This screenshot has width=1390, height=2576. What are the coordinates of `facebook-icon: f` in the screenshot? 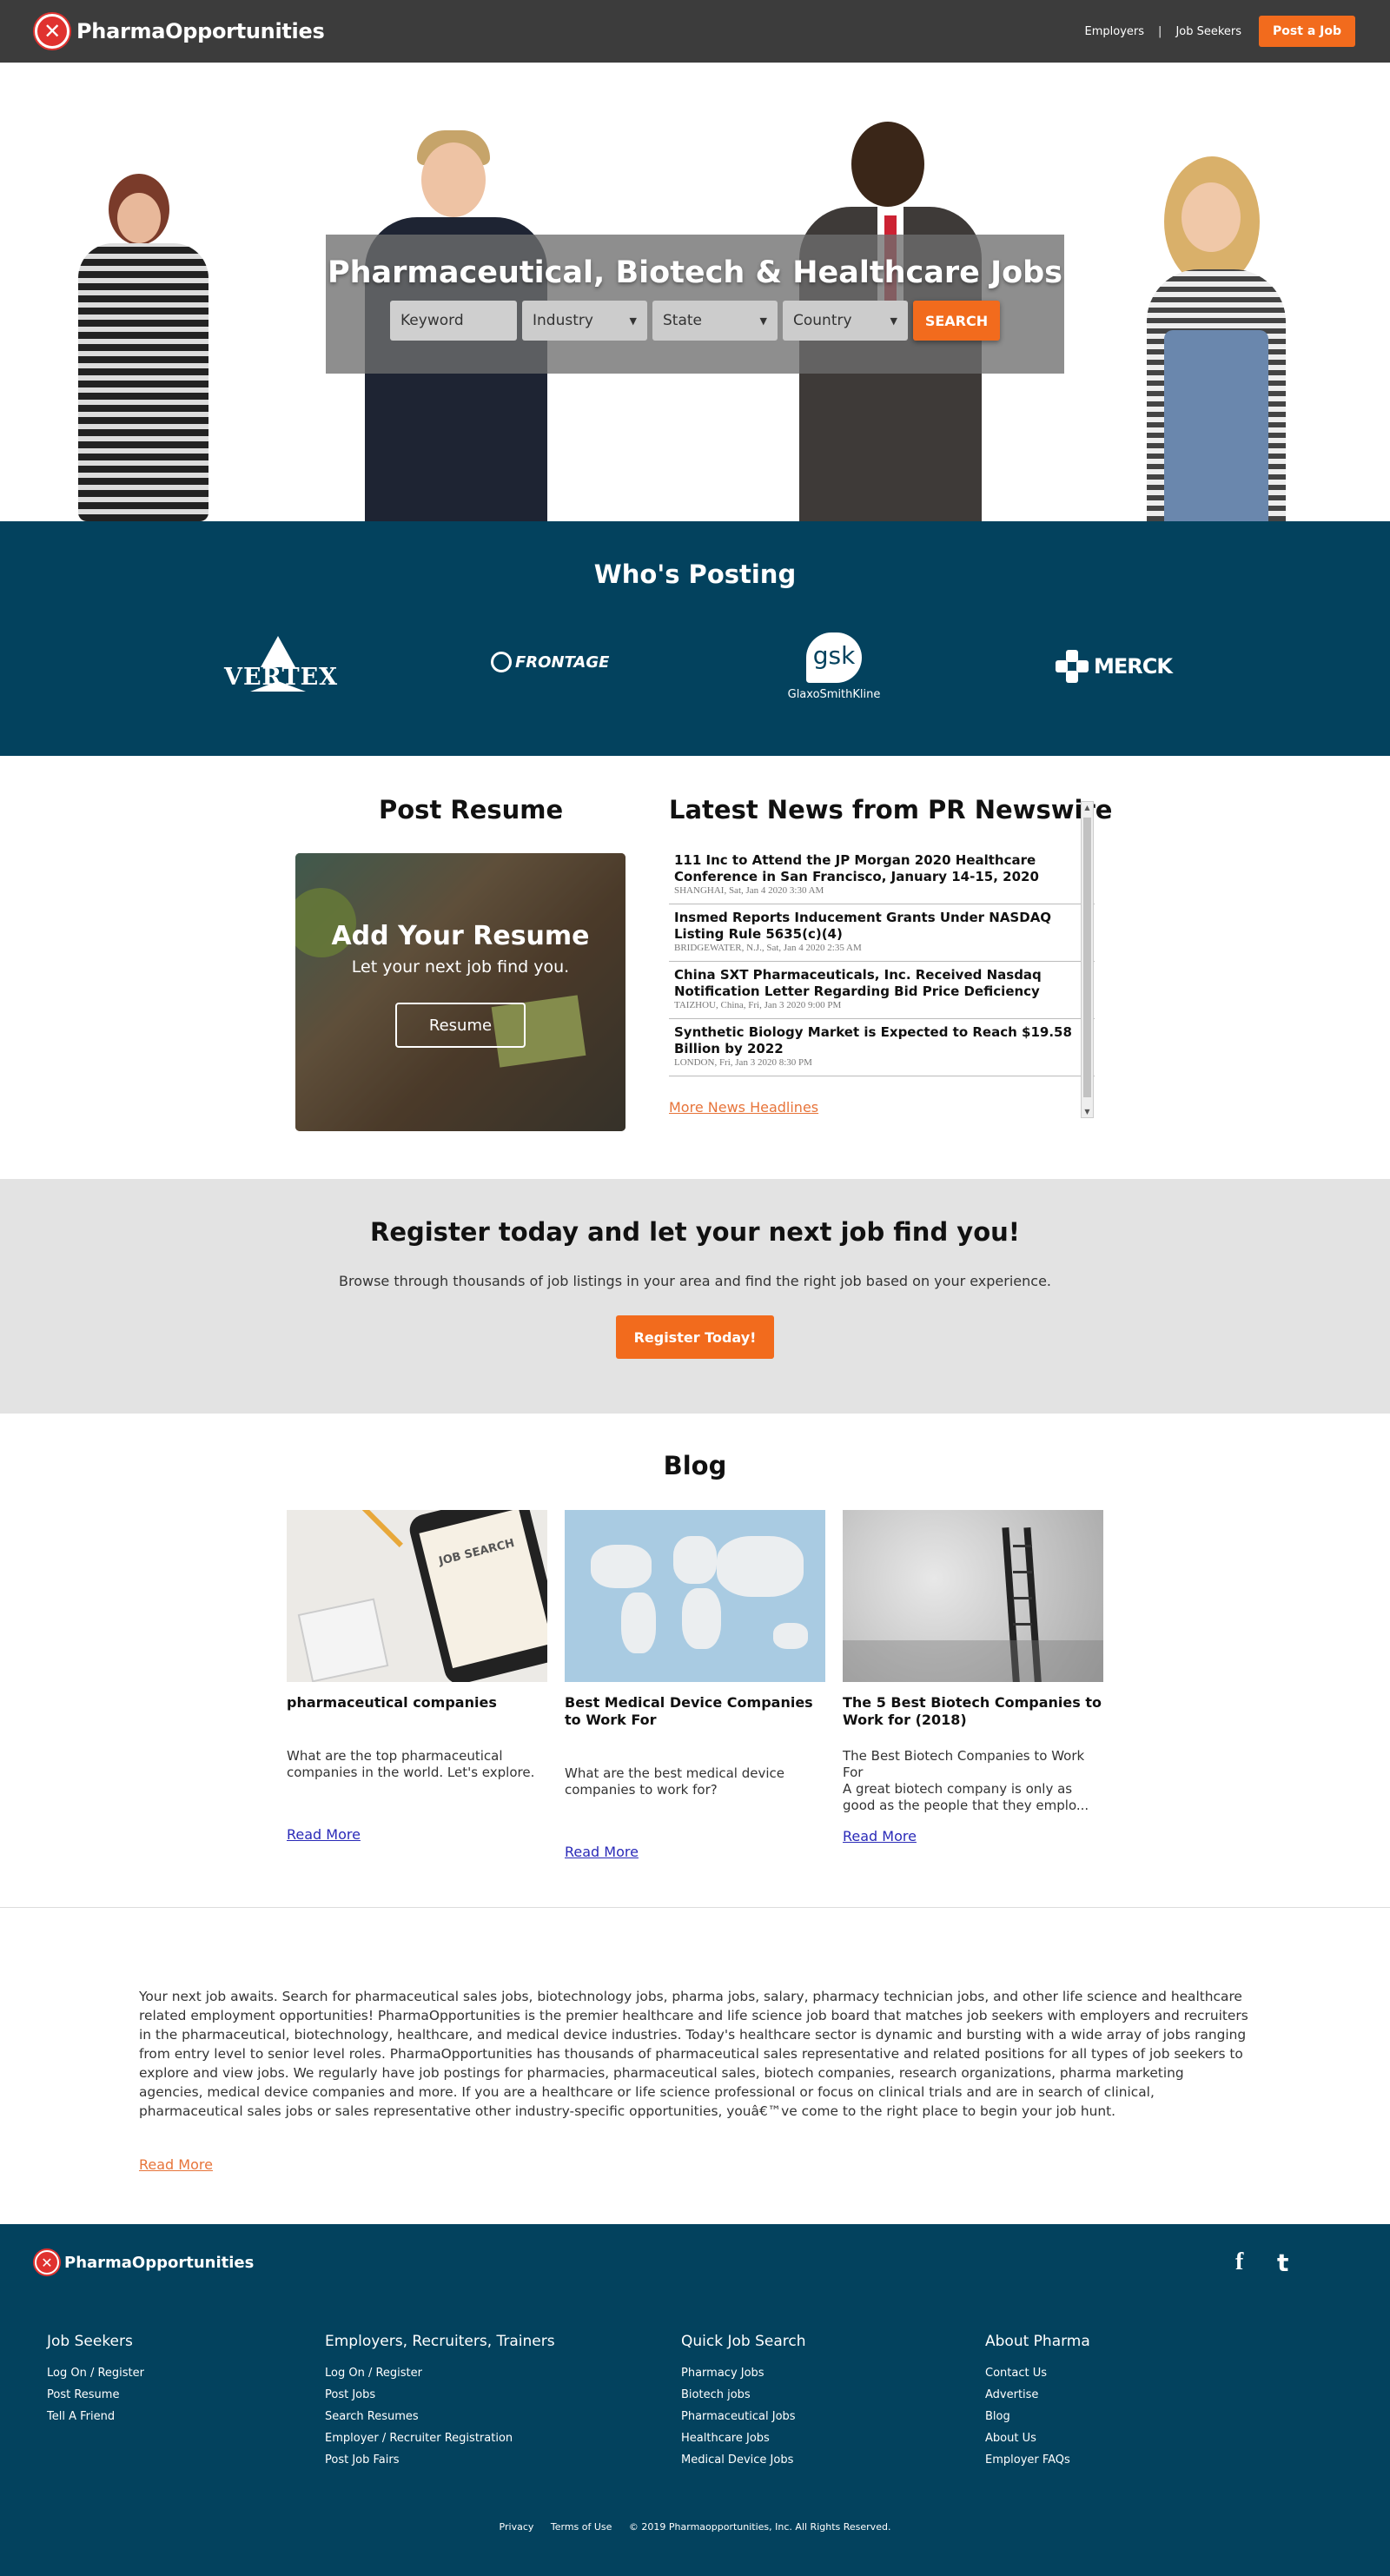 It's located at (1239, 2262).